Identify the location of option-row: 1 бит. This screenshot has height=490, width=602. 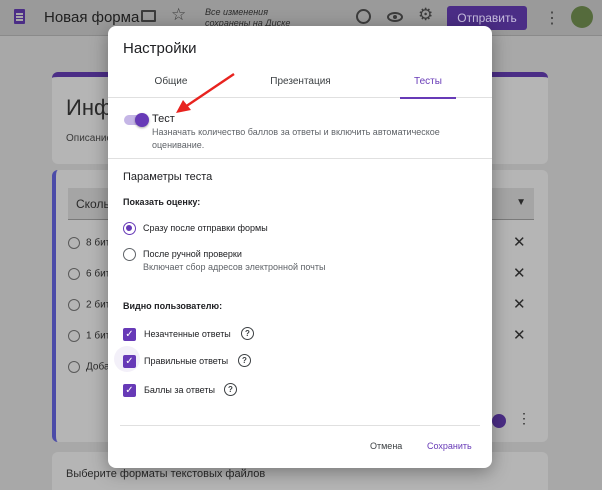
(89, 336).